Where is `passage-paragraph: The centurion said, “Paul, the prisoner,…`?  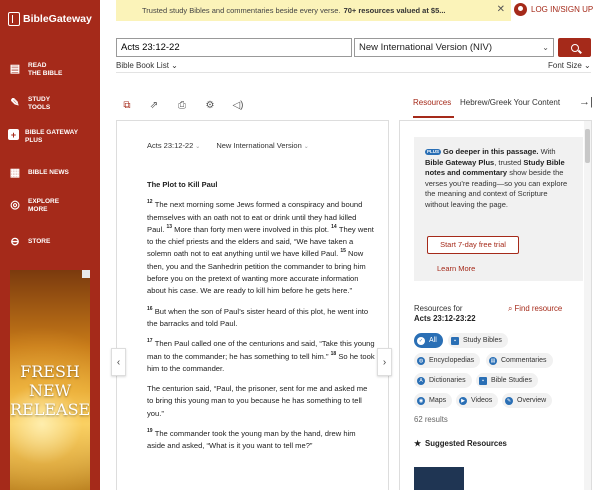
passage-paragraph: The centurion said, “Paul, the prisoner,… is located at coordinates (261, 401).